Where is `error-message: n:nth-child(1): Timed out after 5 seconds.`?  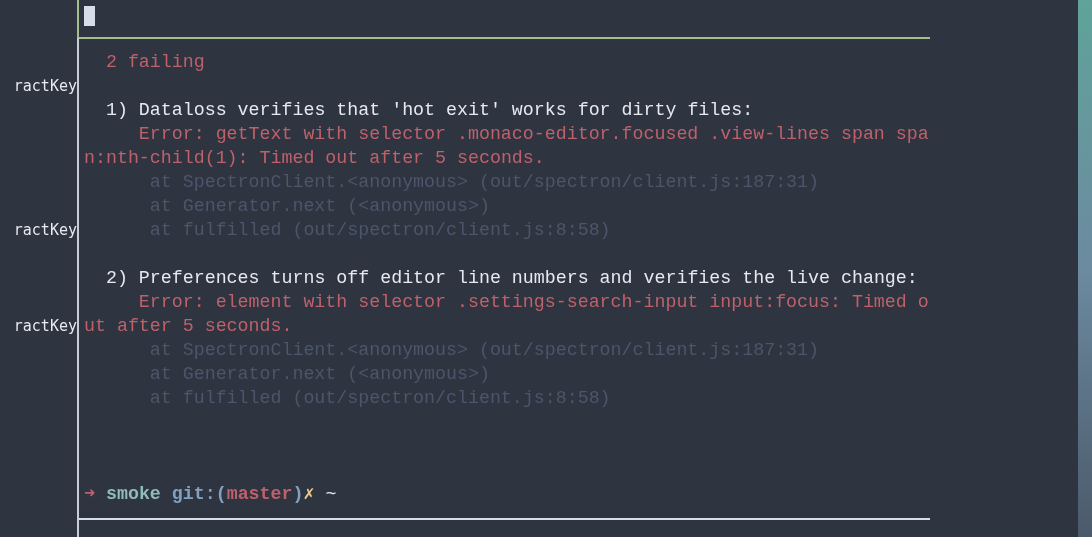 error-message: n:nth-child(1): Timed out after 5 seconds. is located at coordinates (314, 158).